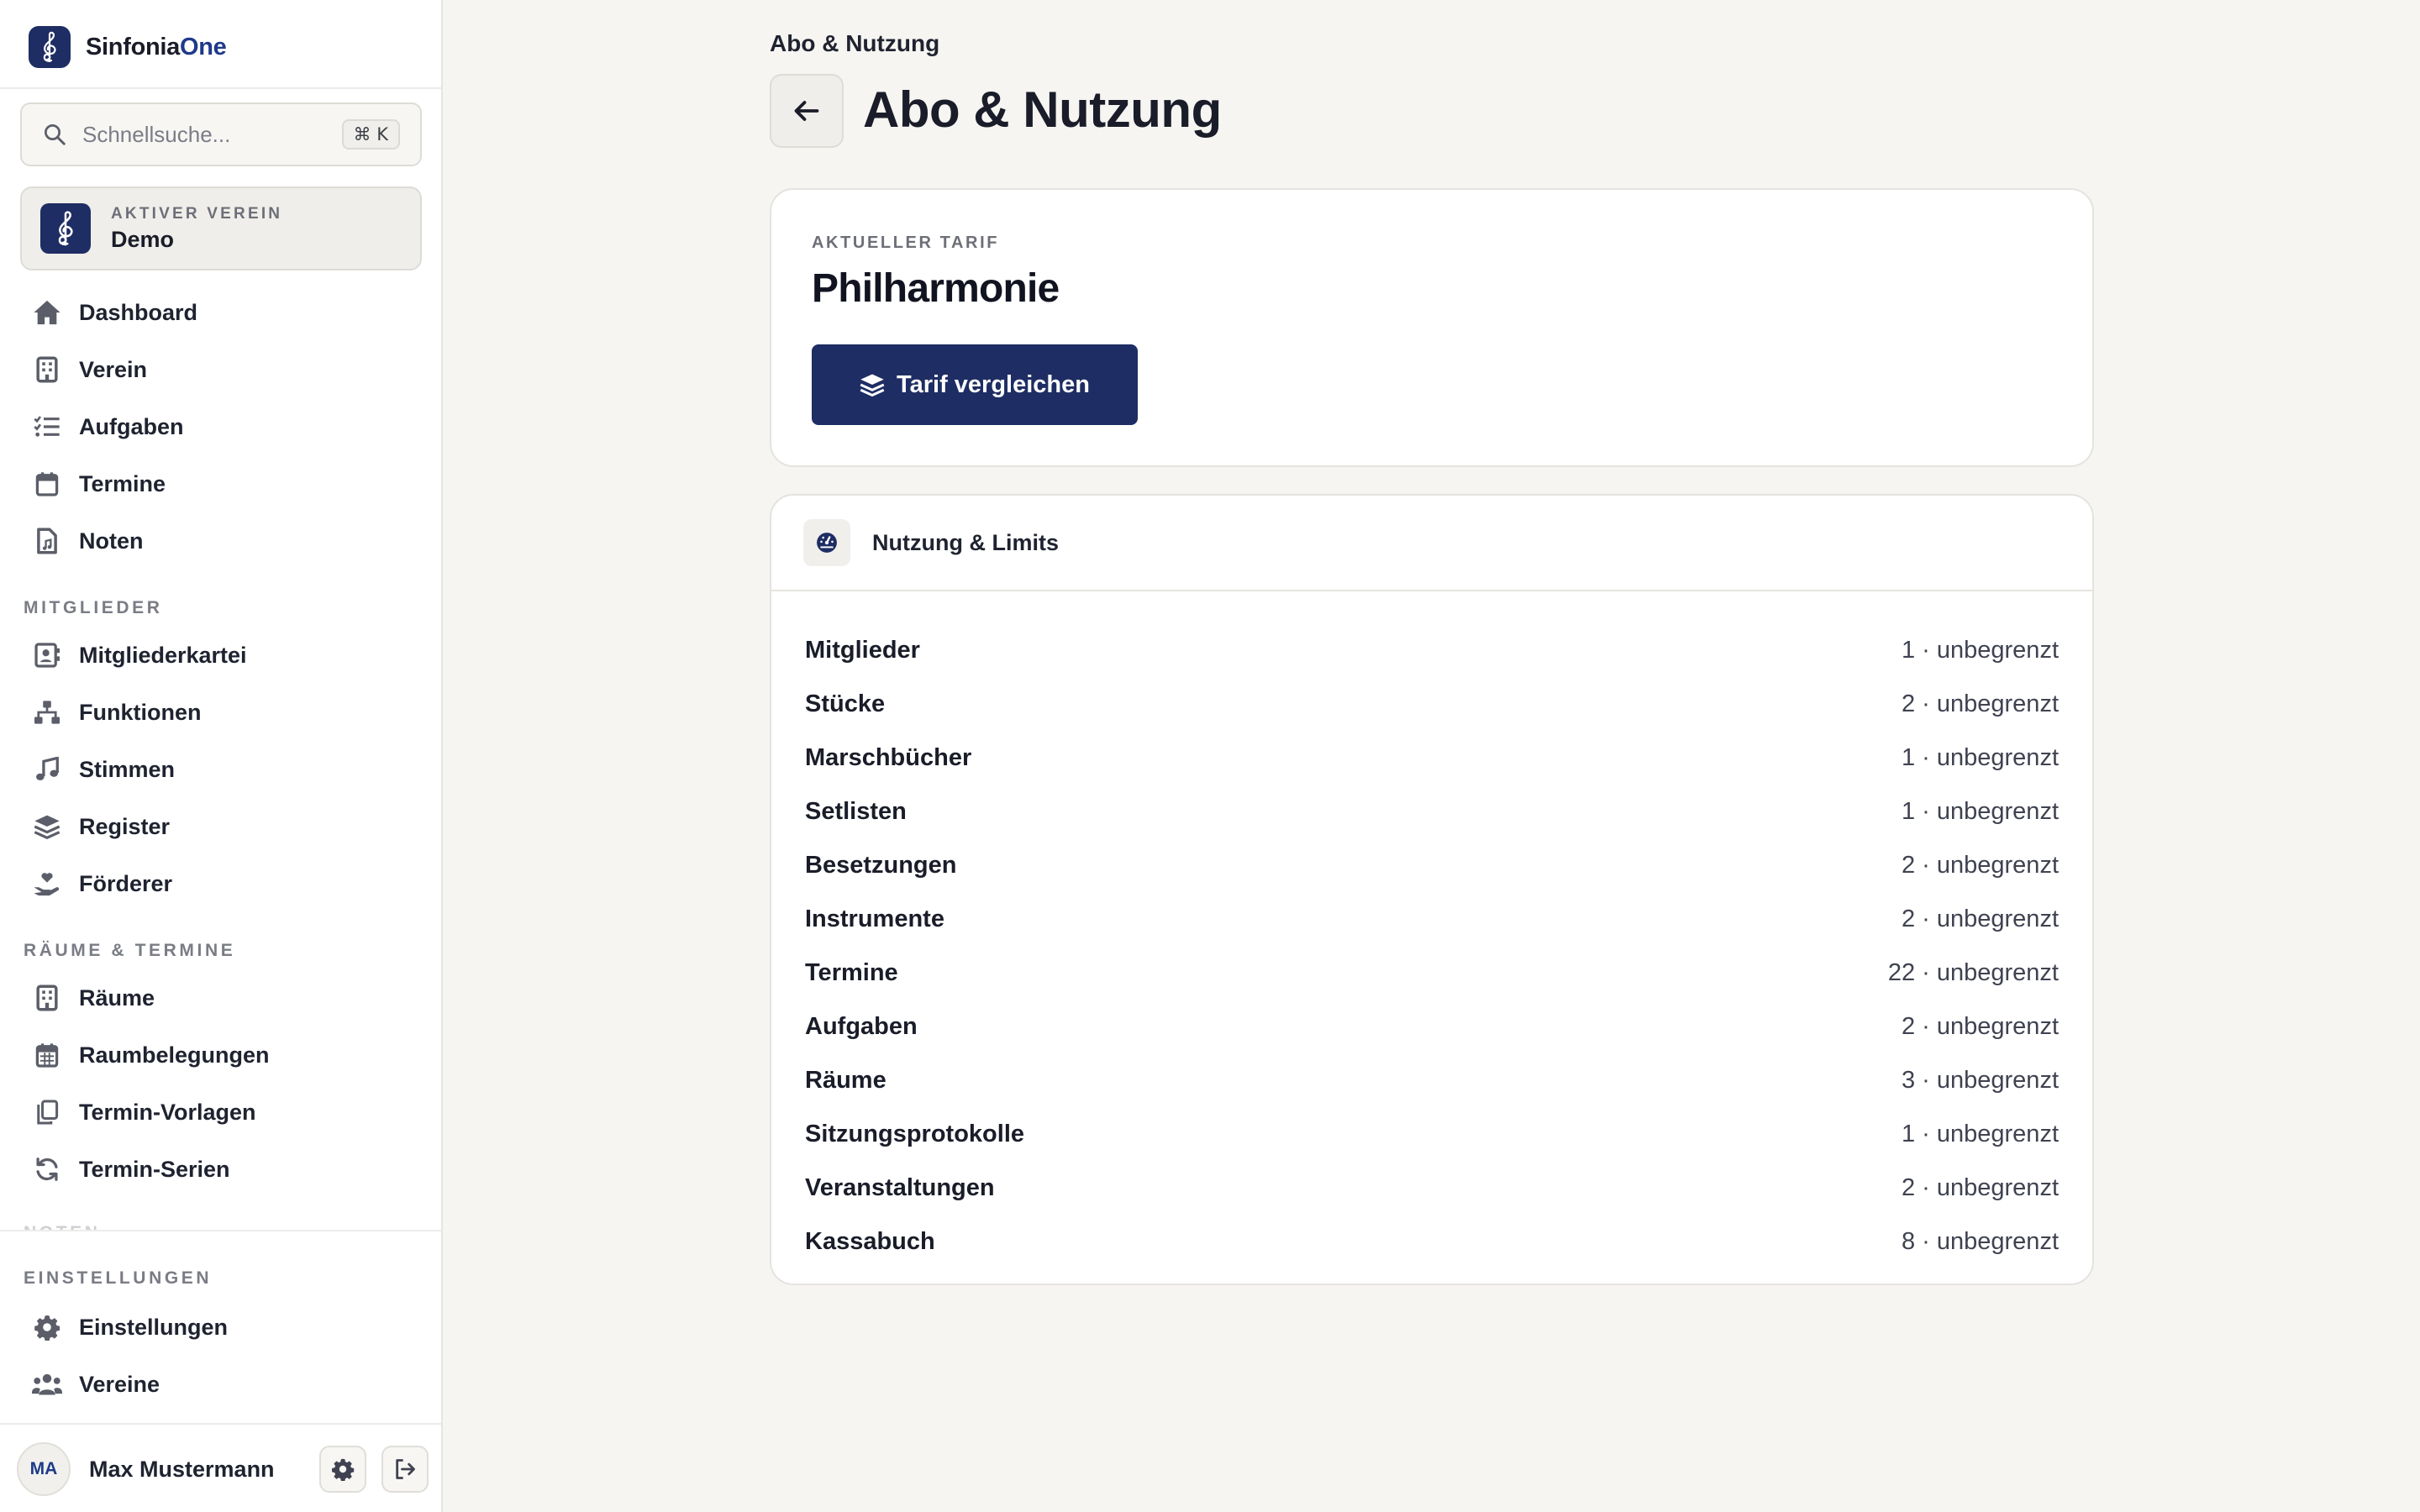 The height and width of the screenshot is (1512, 2420). What do you see at coordinates (154, 1169) in the screenshot?
I see `sidebar-item-label: Termin-Serien` at bounding box center [154, 1169].